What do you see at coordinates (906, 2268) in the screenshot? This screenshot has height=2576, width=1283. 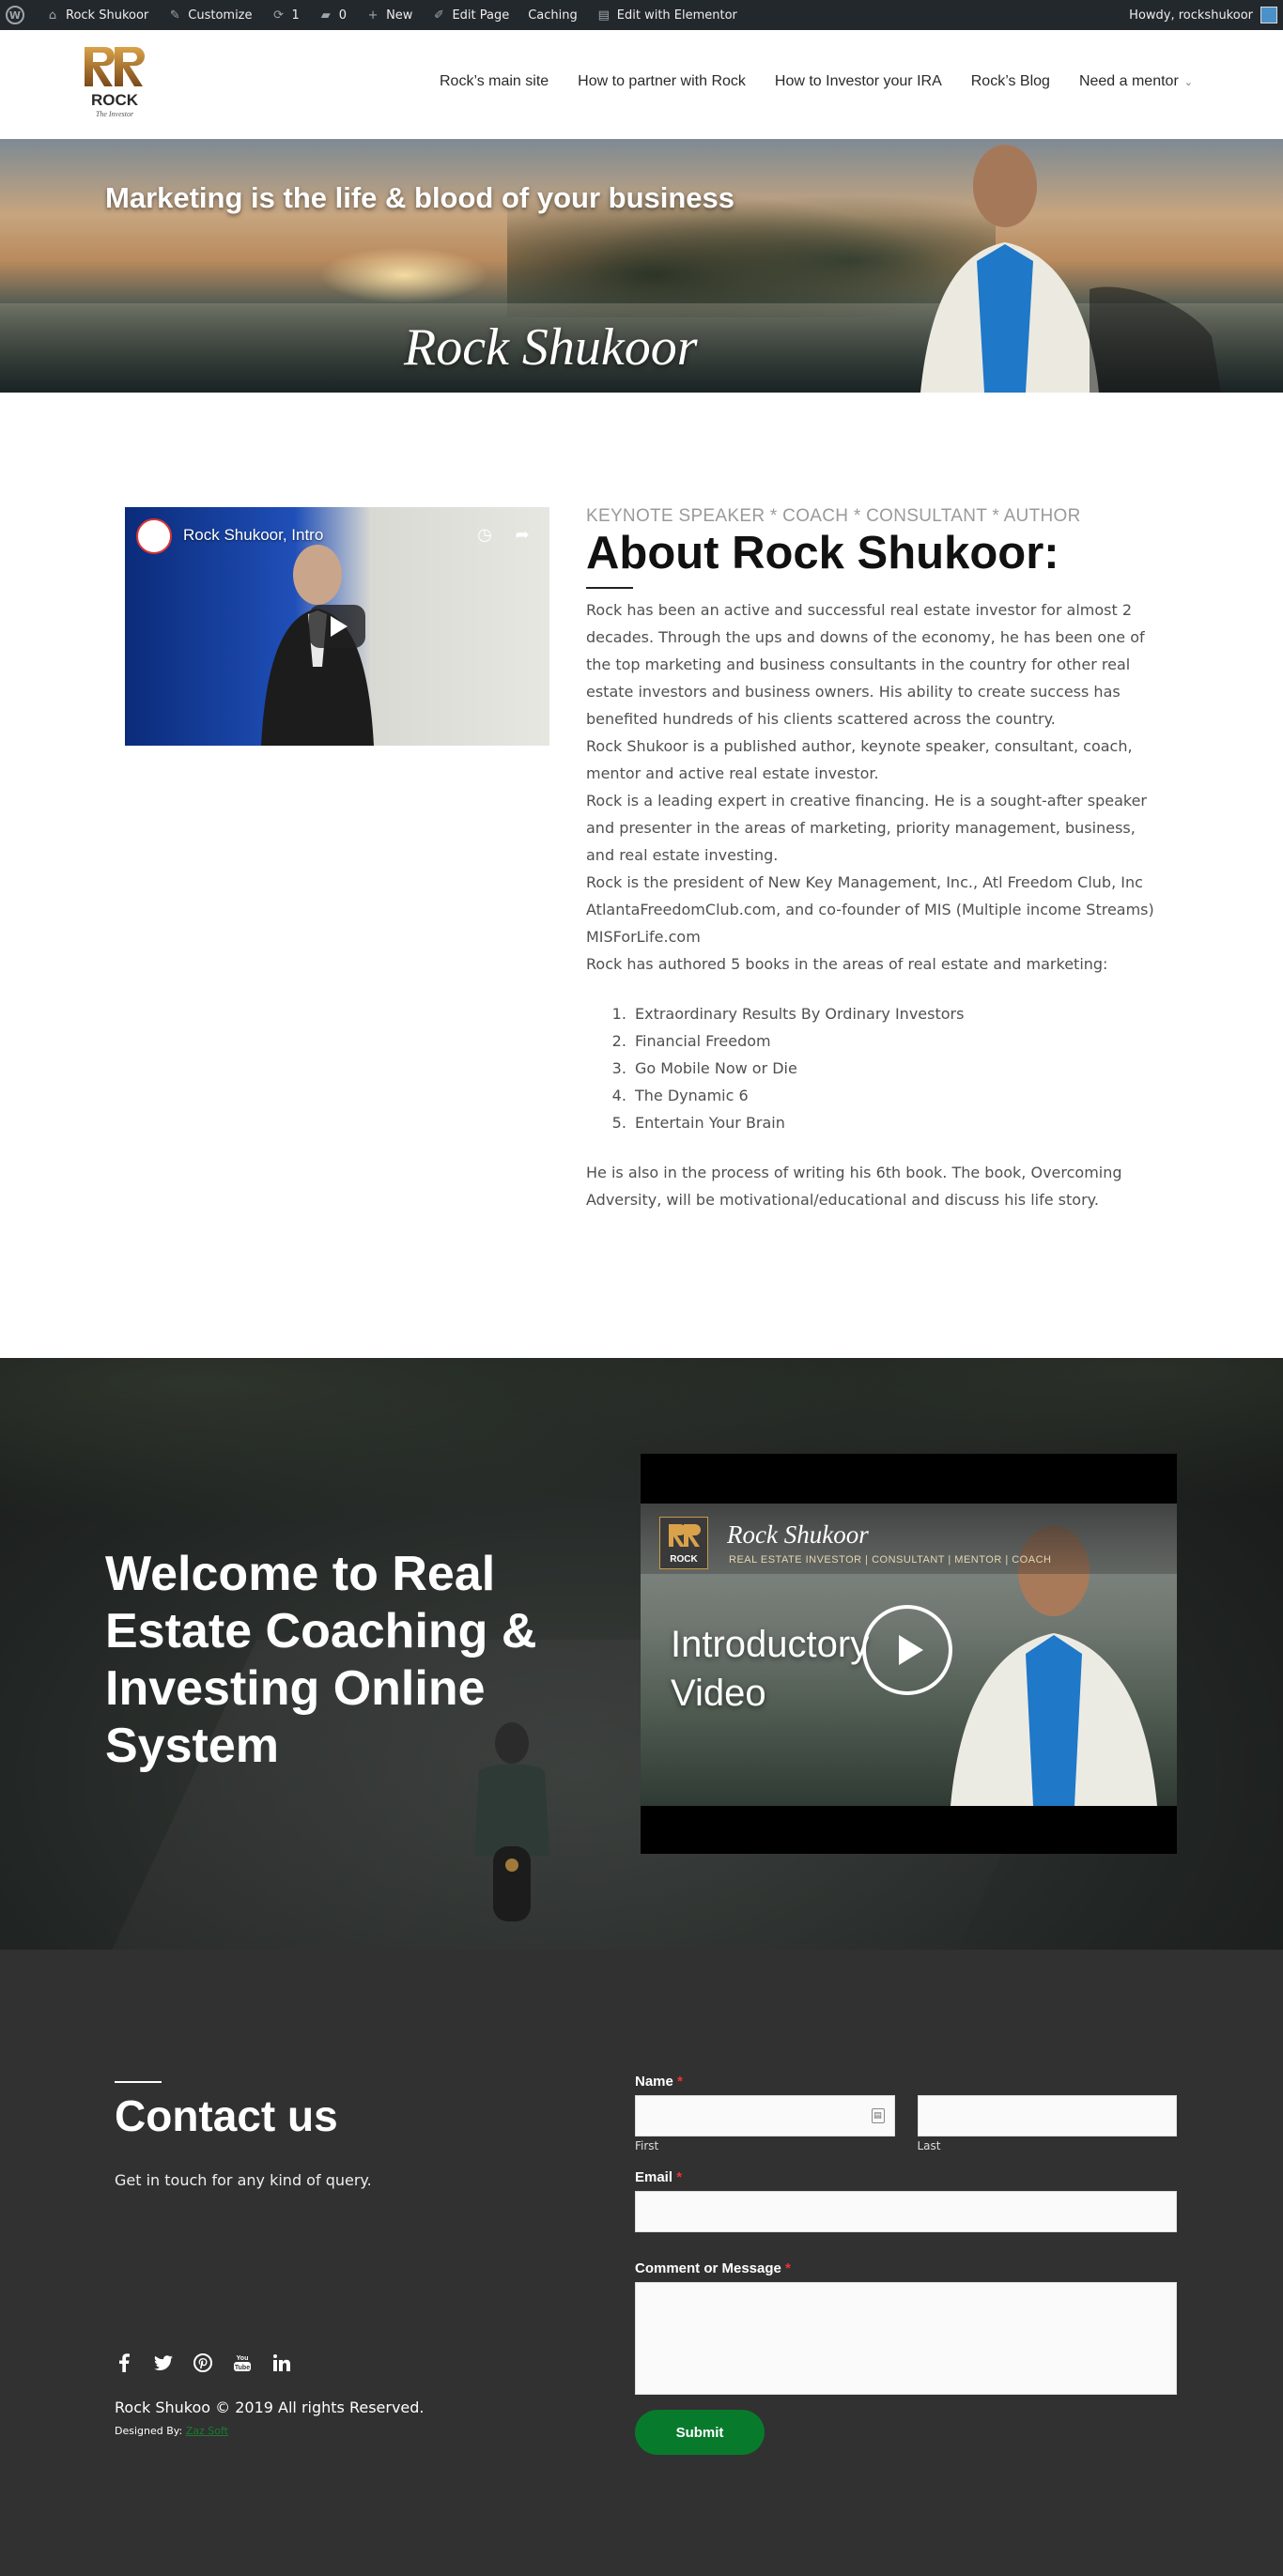 I see `message-label: Comment or Message *` at bounding box center [906, 2268].